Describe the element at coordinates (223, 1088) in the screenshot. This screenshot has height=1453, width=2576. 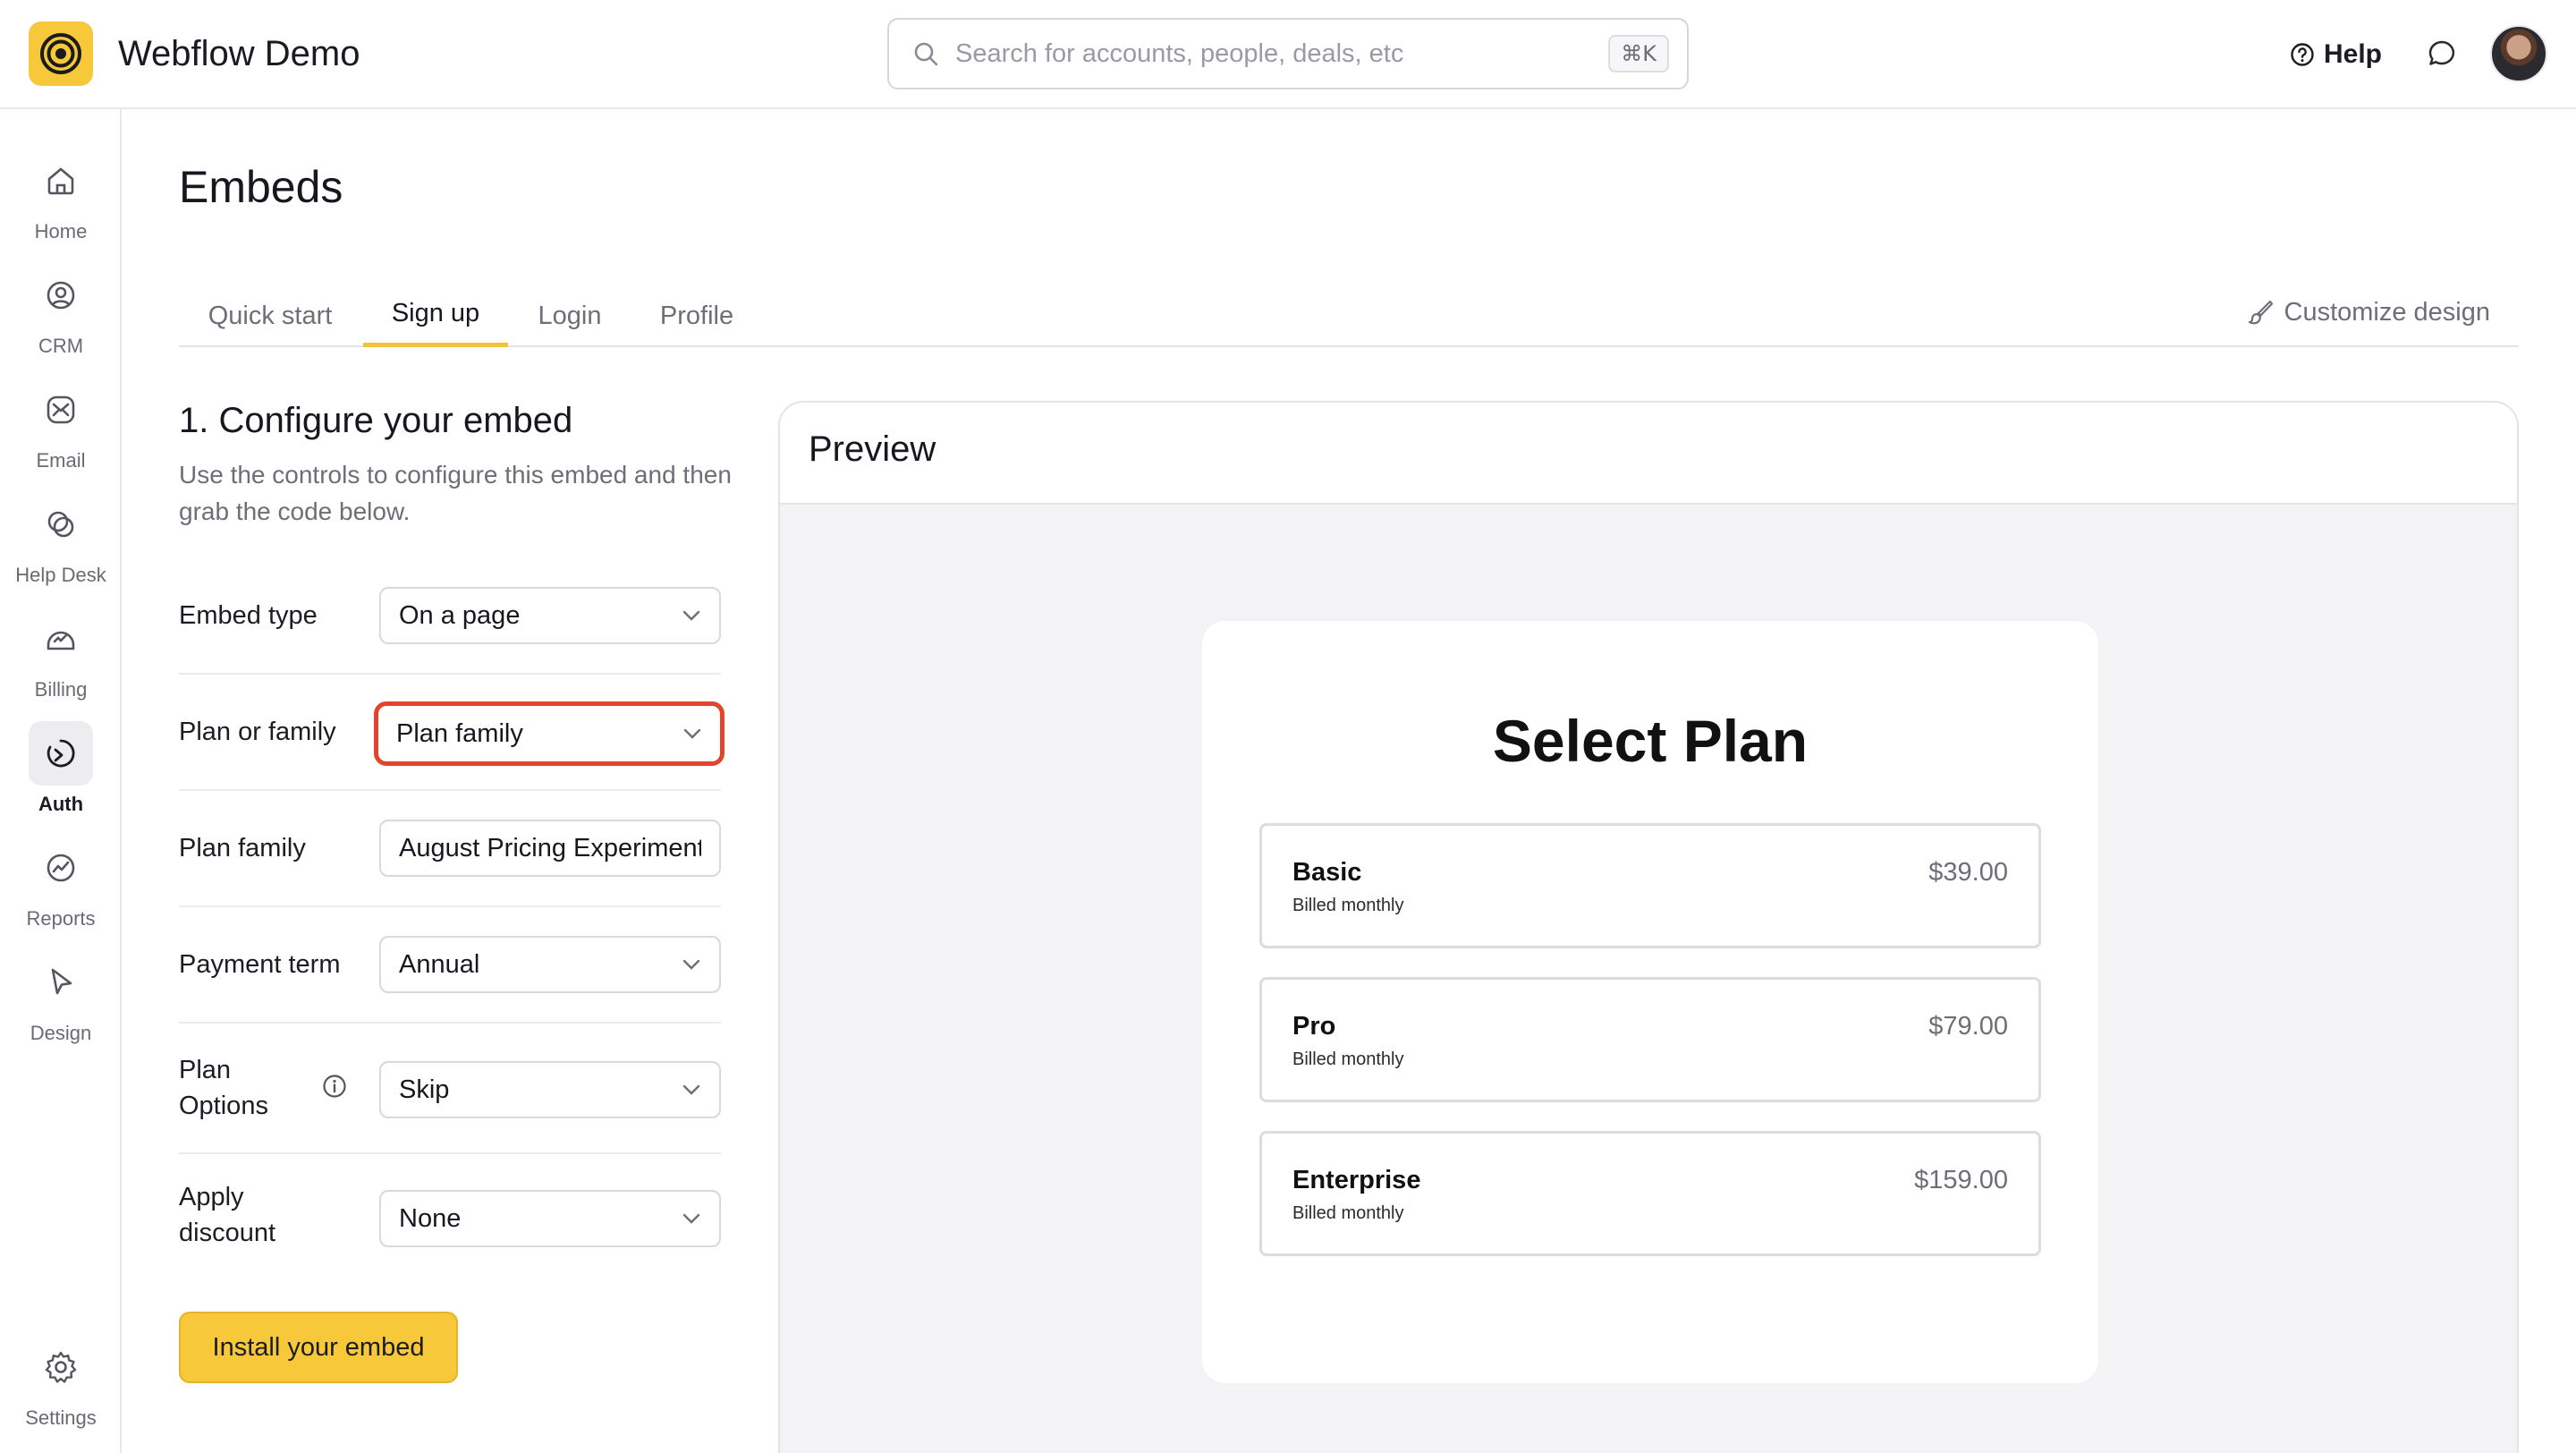
I see `plan-options-label: Plan Options` at that location.